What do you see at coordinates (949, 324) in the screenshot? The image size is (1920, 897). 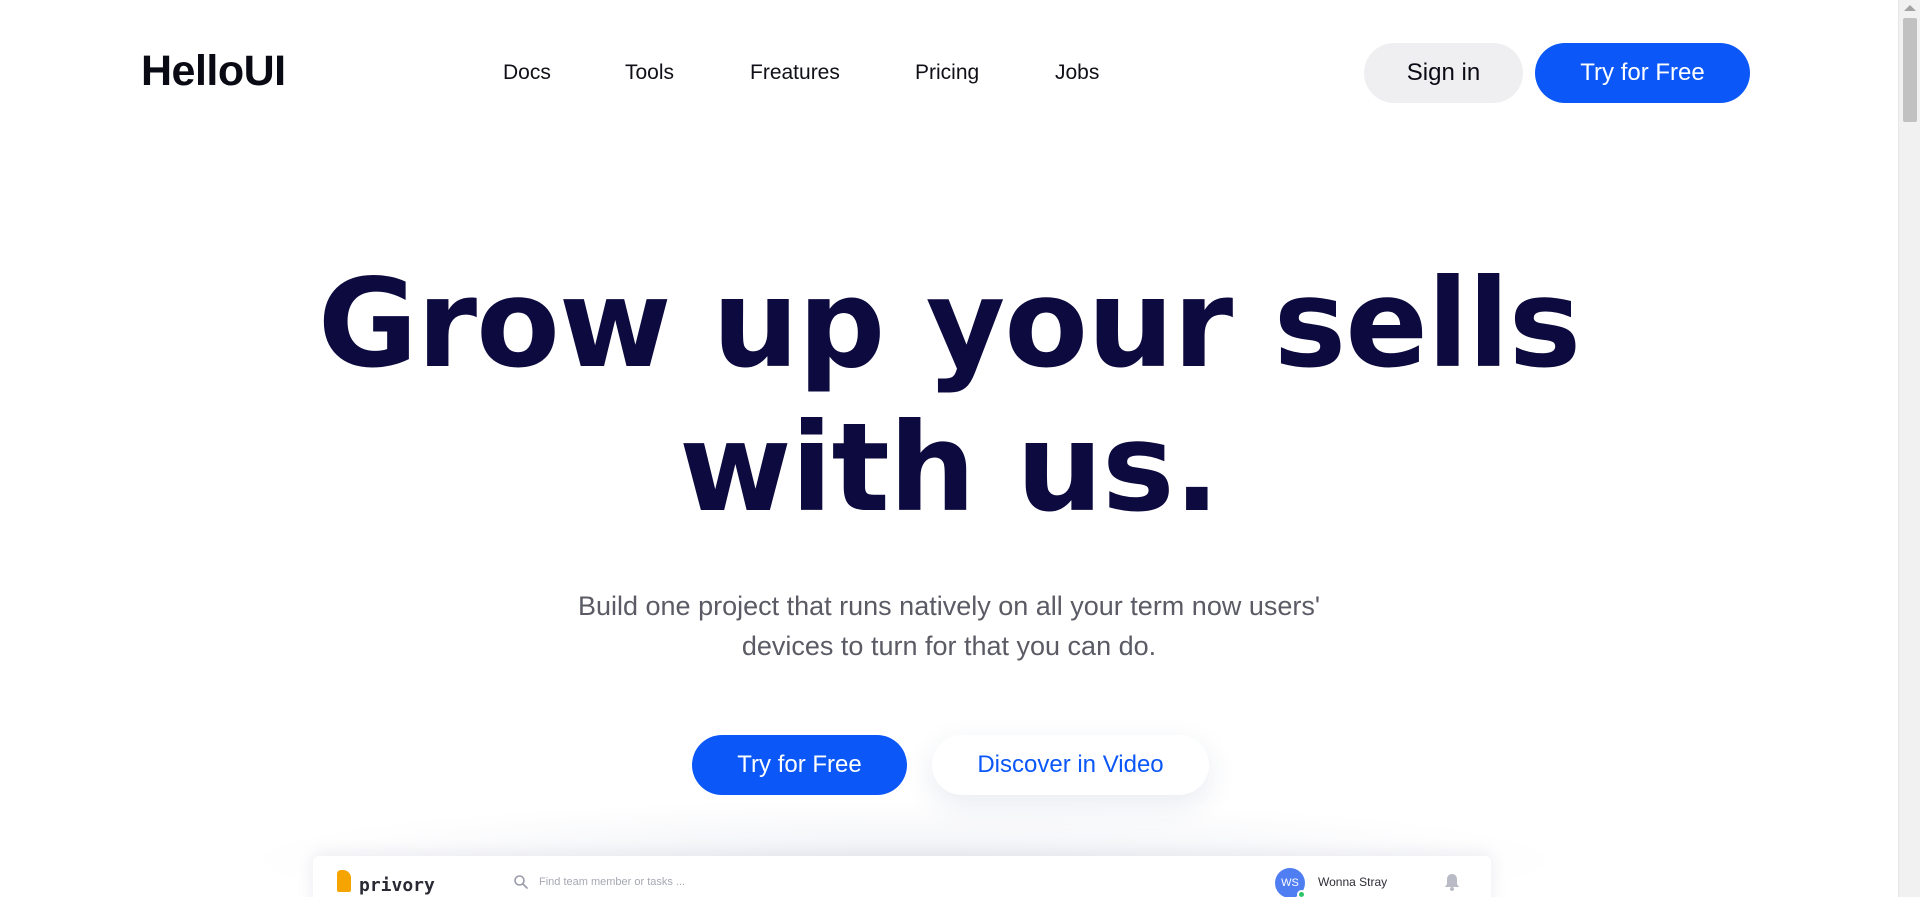 I see `hero-title-line-1: Grow up your sells` at bounding box center [949, 324].